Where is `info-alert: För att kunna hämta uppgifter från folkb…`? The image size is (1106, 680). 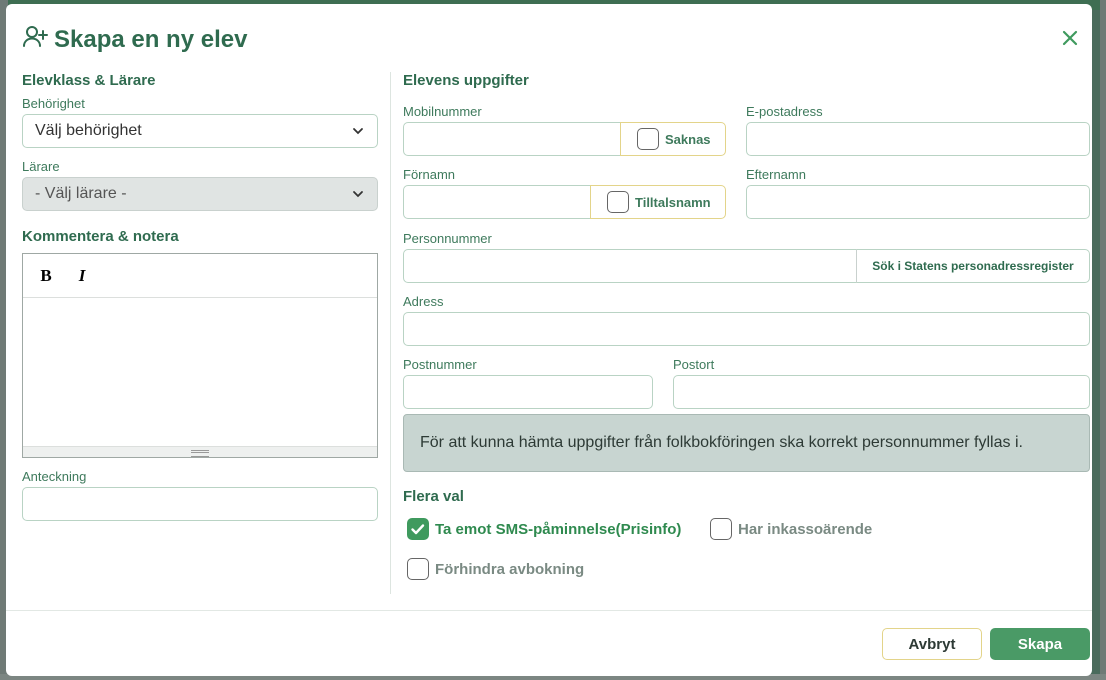
info-alert: För att kunna hämta uppgifter från folkb… is located at coordinates (746, 443).